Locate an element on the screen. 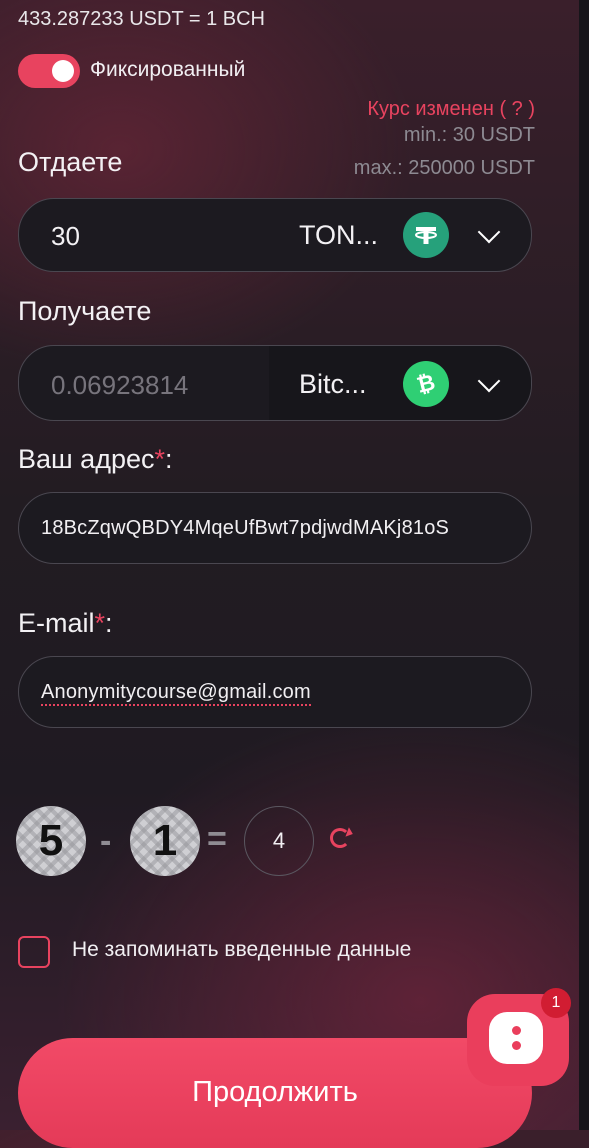 This screenshot has width=589, height=1148. toggle-knob is located at coordinates (63, 71).